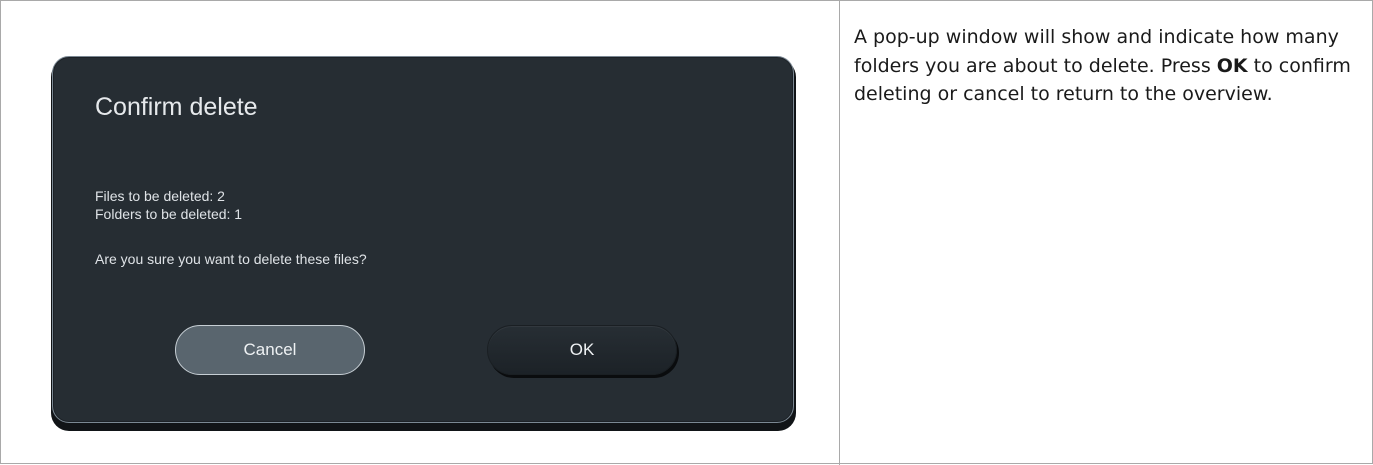 This screenshot has height=465, width=1373. Describe the element at coordinates (270, 350) in the screenshot. I see `cancel-button: Cancel` at that location.